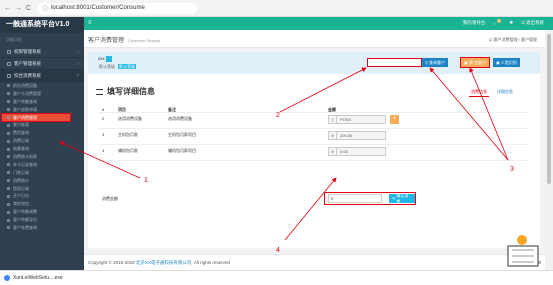 This screenshot has width=553, height=285. I want to click on sidebar-subitem-label: 套行账管, so click(21, 125).